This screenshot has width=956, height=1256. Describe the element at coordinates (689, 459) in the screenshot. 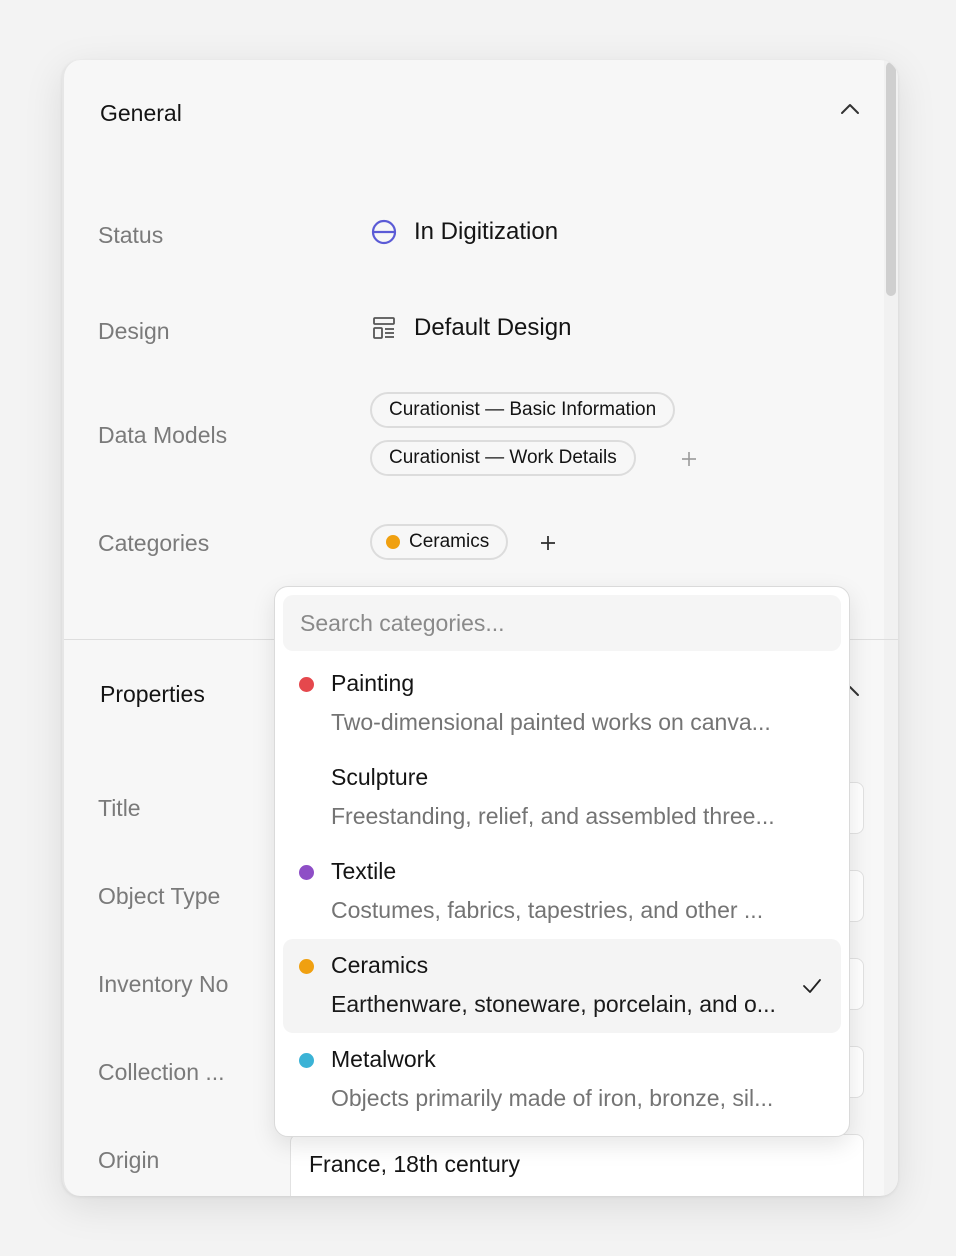

I see `add-data-model-icon` at that location.